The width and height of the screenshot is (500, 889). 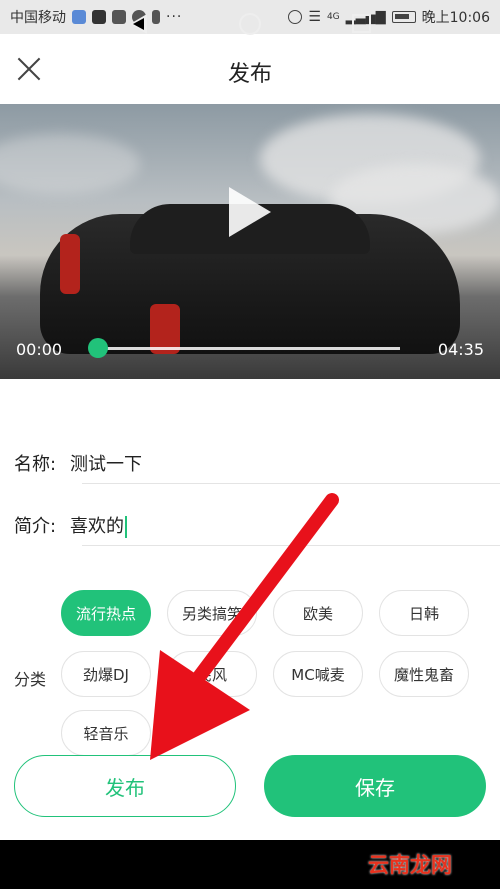 I want to click on progress-bar, so click(x=249, y=348).